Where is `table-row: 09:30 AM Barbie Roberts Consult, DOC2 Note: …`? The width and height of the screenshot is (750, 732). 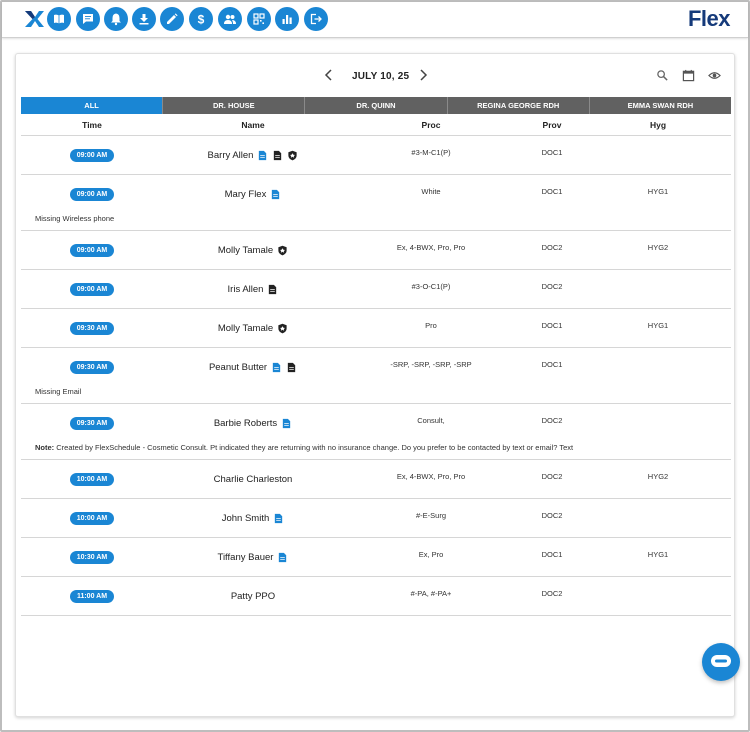
table-row: 09:30 AM Barbie Roberts Consult, DOC2 Note: … is located at coordinates (376, 432).